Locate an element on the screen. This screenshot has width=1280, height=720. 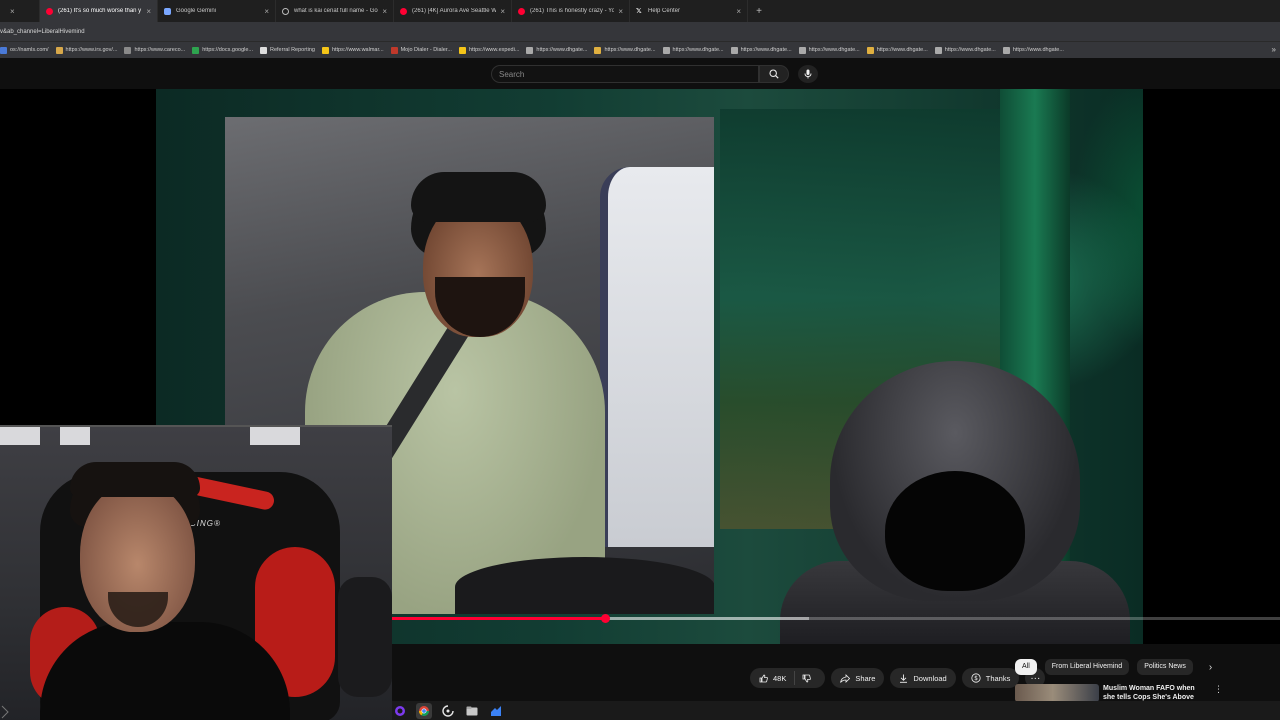
app-icon-purple is located at coordinates (400, 711).